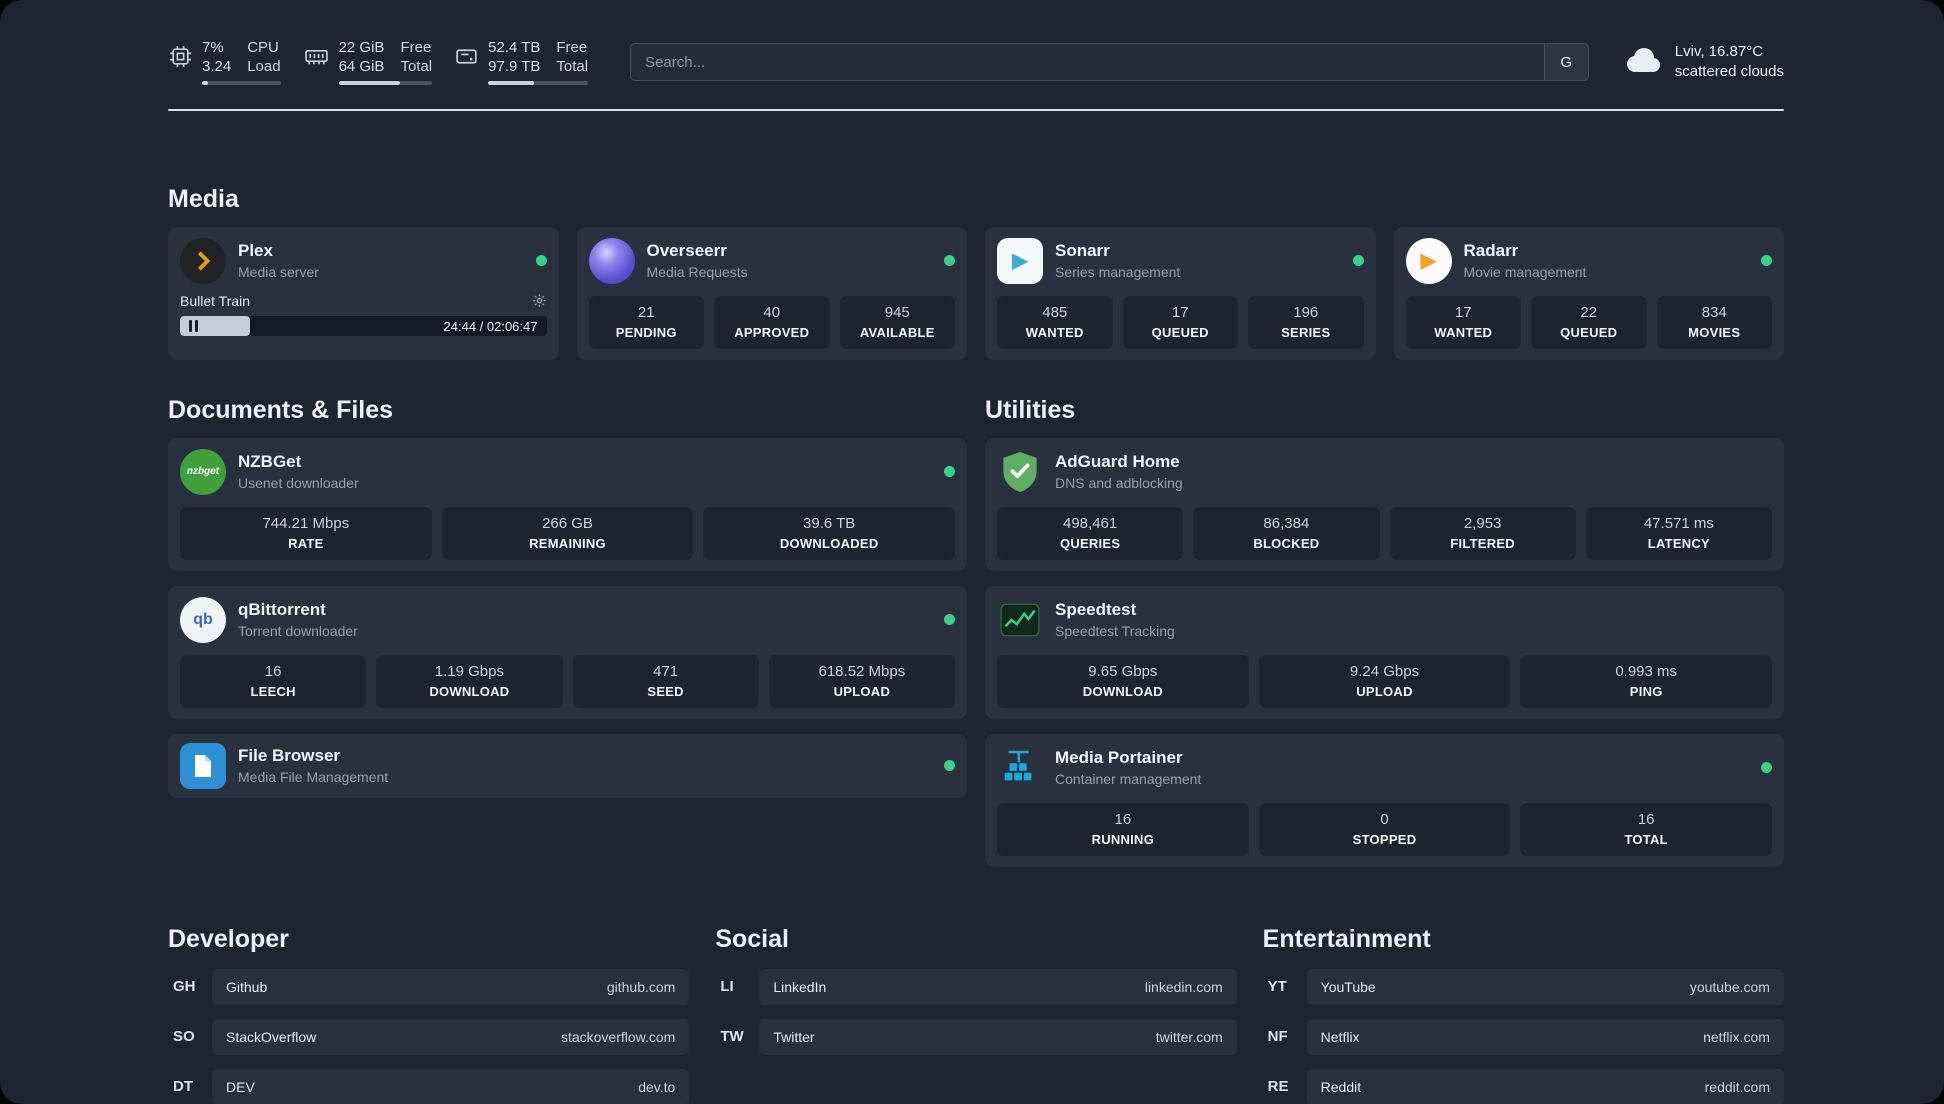  Describe the element at coordinates (363, 325) in the screenshot. I see `media-progress-bar: 24:44 / 02:06:47` at that location.